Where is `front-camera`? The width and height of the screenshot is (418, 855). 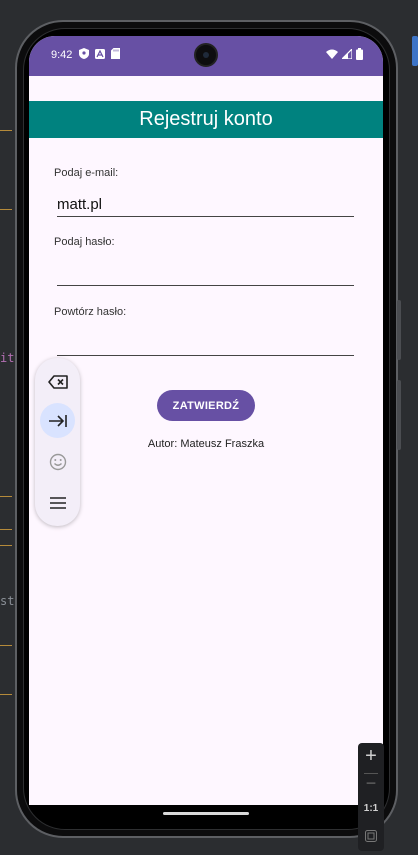 front-camera is located at coordinates (206, 55).